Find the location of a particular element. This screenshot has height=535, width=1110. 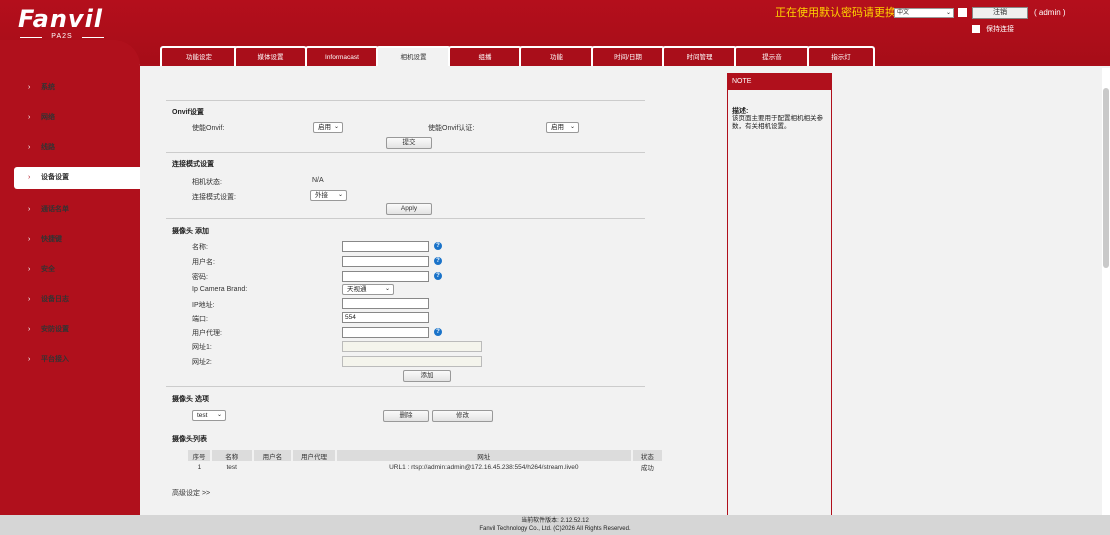

camera-option-select: test ⌄ is located at coordinates (209, 415).